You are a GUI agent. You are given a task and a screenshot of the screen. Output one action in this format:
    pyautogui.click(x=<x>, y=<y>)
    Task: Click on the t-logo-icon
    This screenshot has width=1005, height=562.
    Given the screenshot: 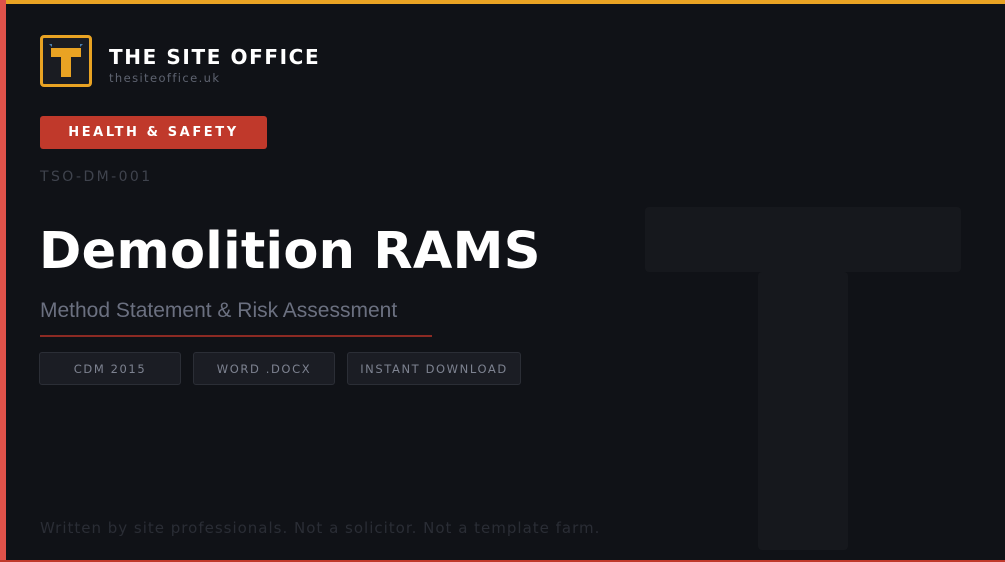 What is the action you would take?
    pyautogui.click(x=66, y=61)
    